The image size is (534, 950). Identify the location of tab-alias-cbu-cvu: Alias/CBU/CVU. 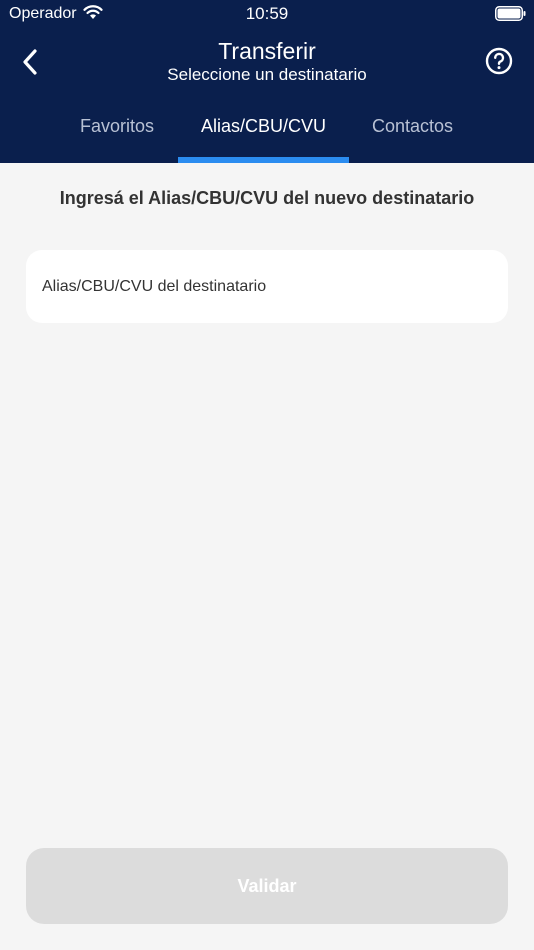
(263, 134).